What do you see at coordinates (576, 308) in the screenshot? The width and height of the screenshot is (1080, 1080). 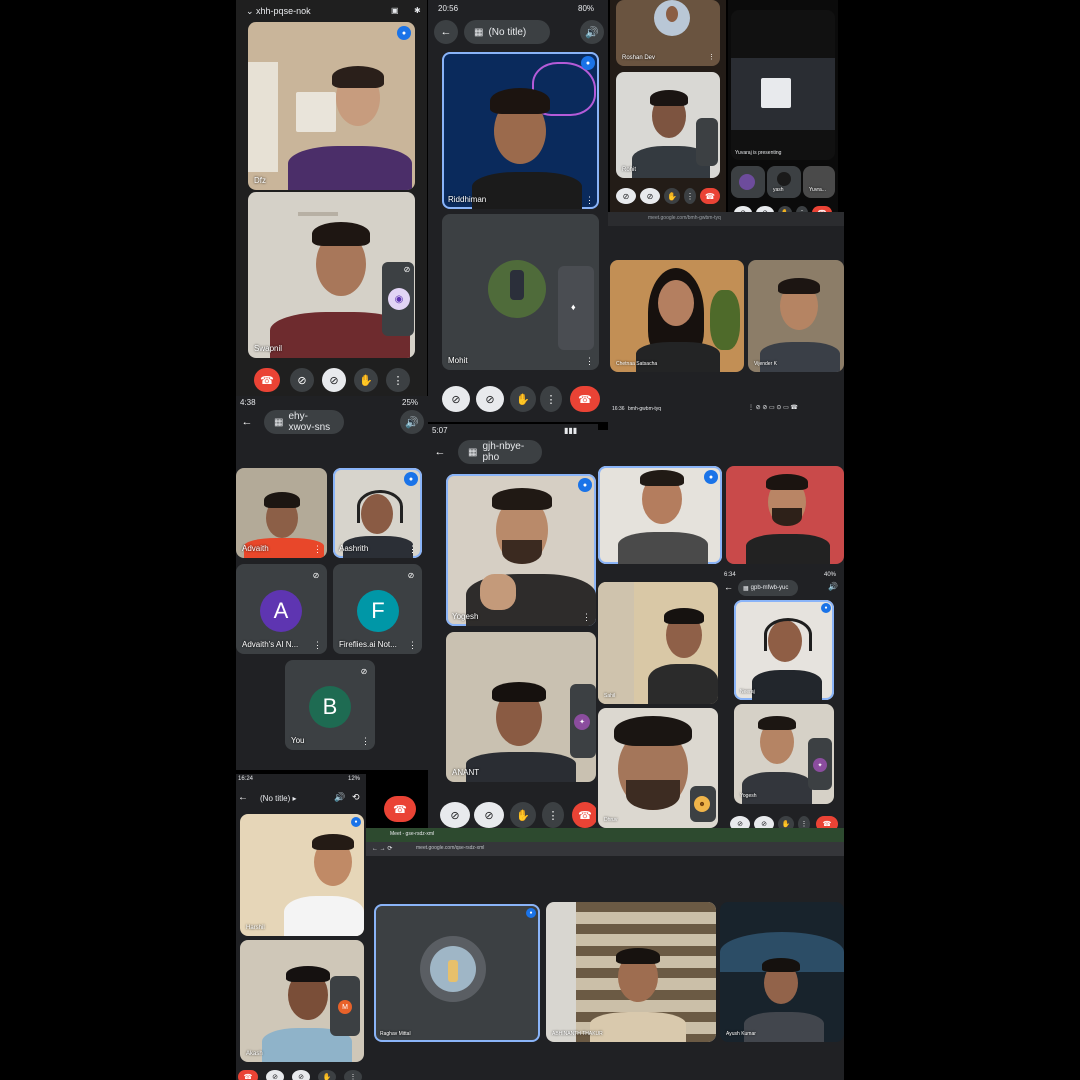 I see `self-view-pip: ♦` at bounding box center [576, 308].